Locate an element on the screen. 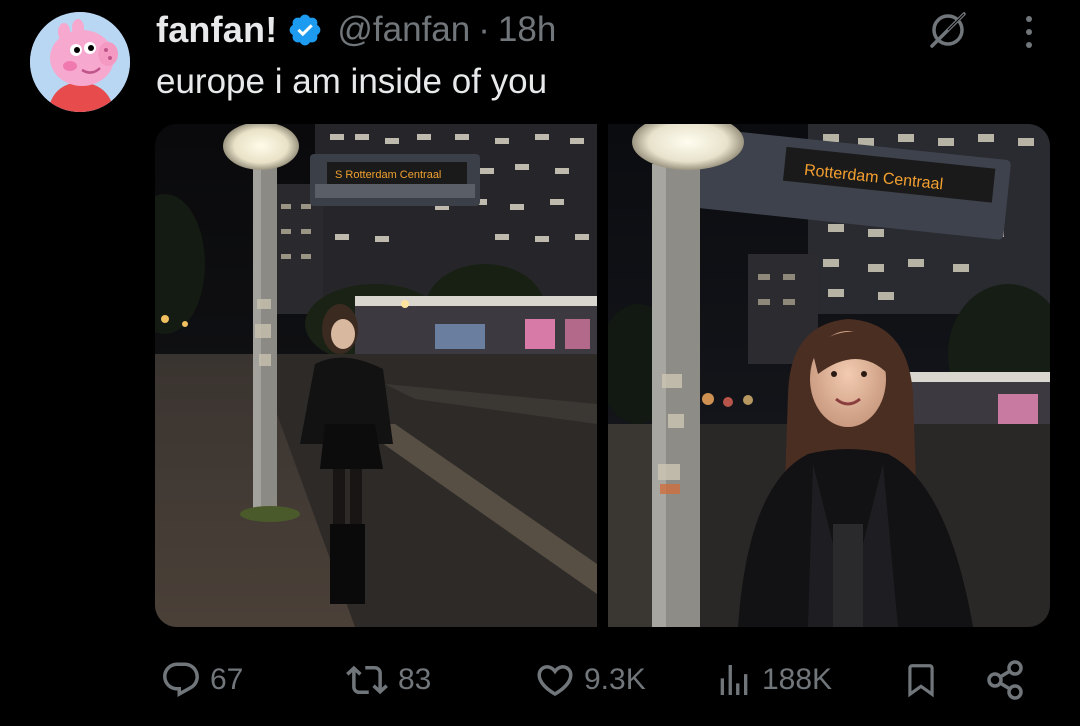 The image size is (1080, 726). bookmark-button is located at coordinates (921, 680).